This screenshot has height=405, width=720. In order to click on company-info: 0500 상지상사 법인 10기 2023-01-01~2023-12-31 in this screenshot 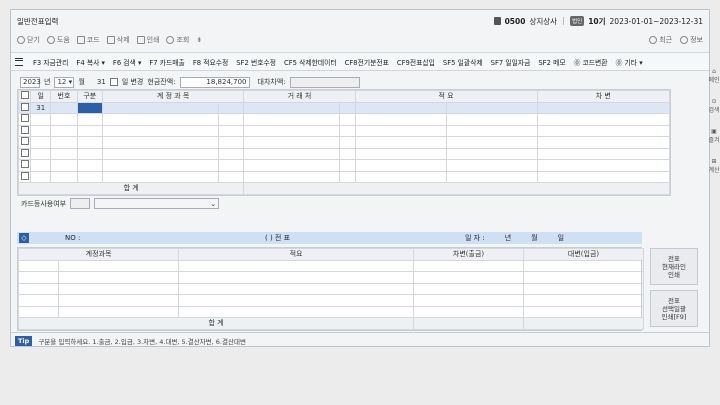, I will do `click(598, 21)`.